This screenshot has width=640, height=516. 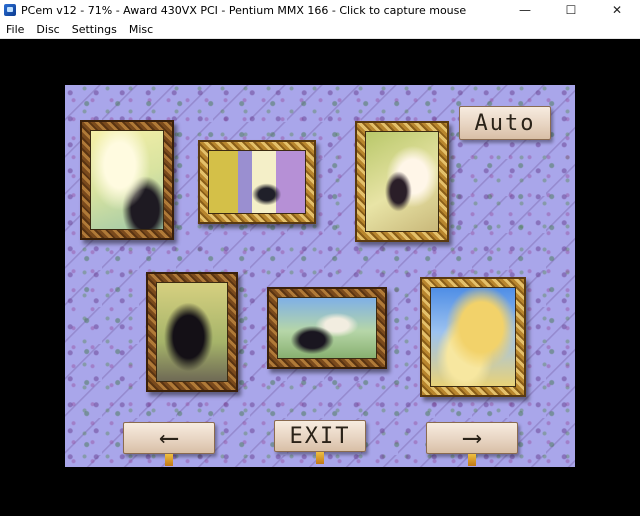 I want to click on auto-label: Auto, so click(x=505, y=123).